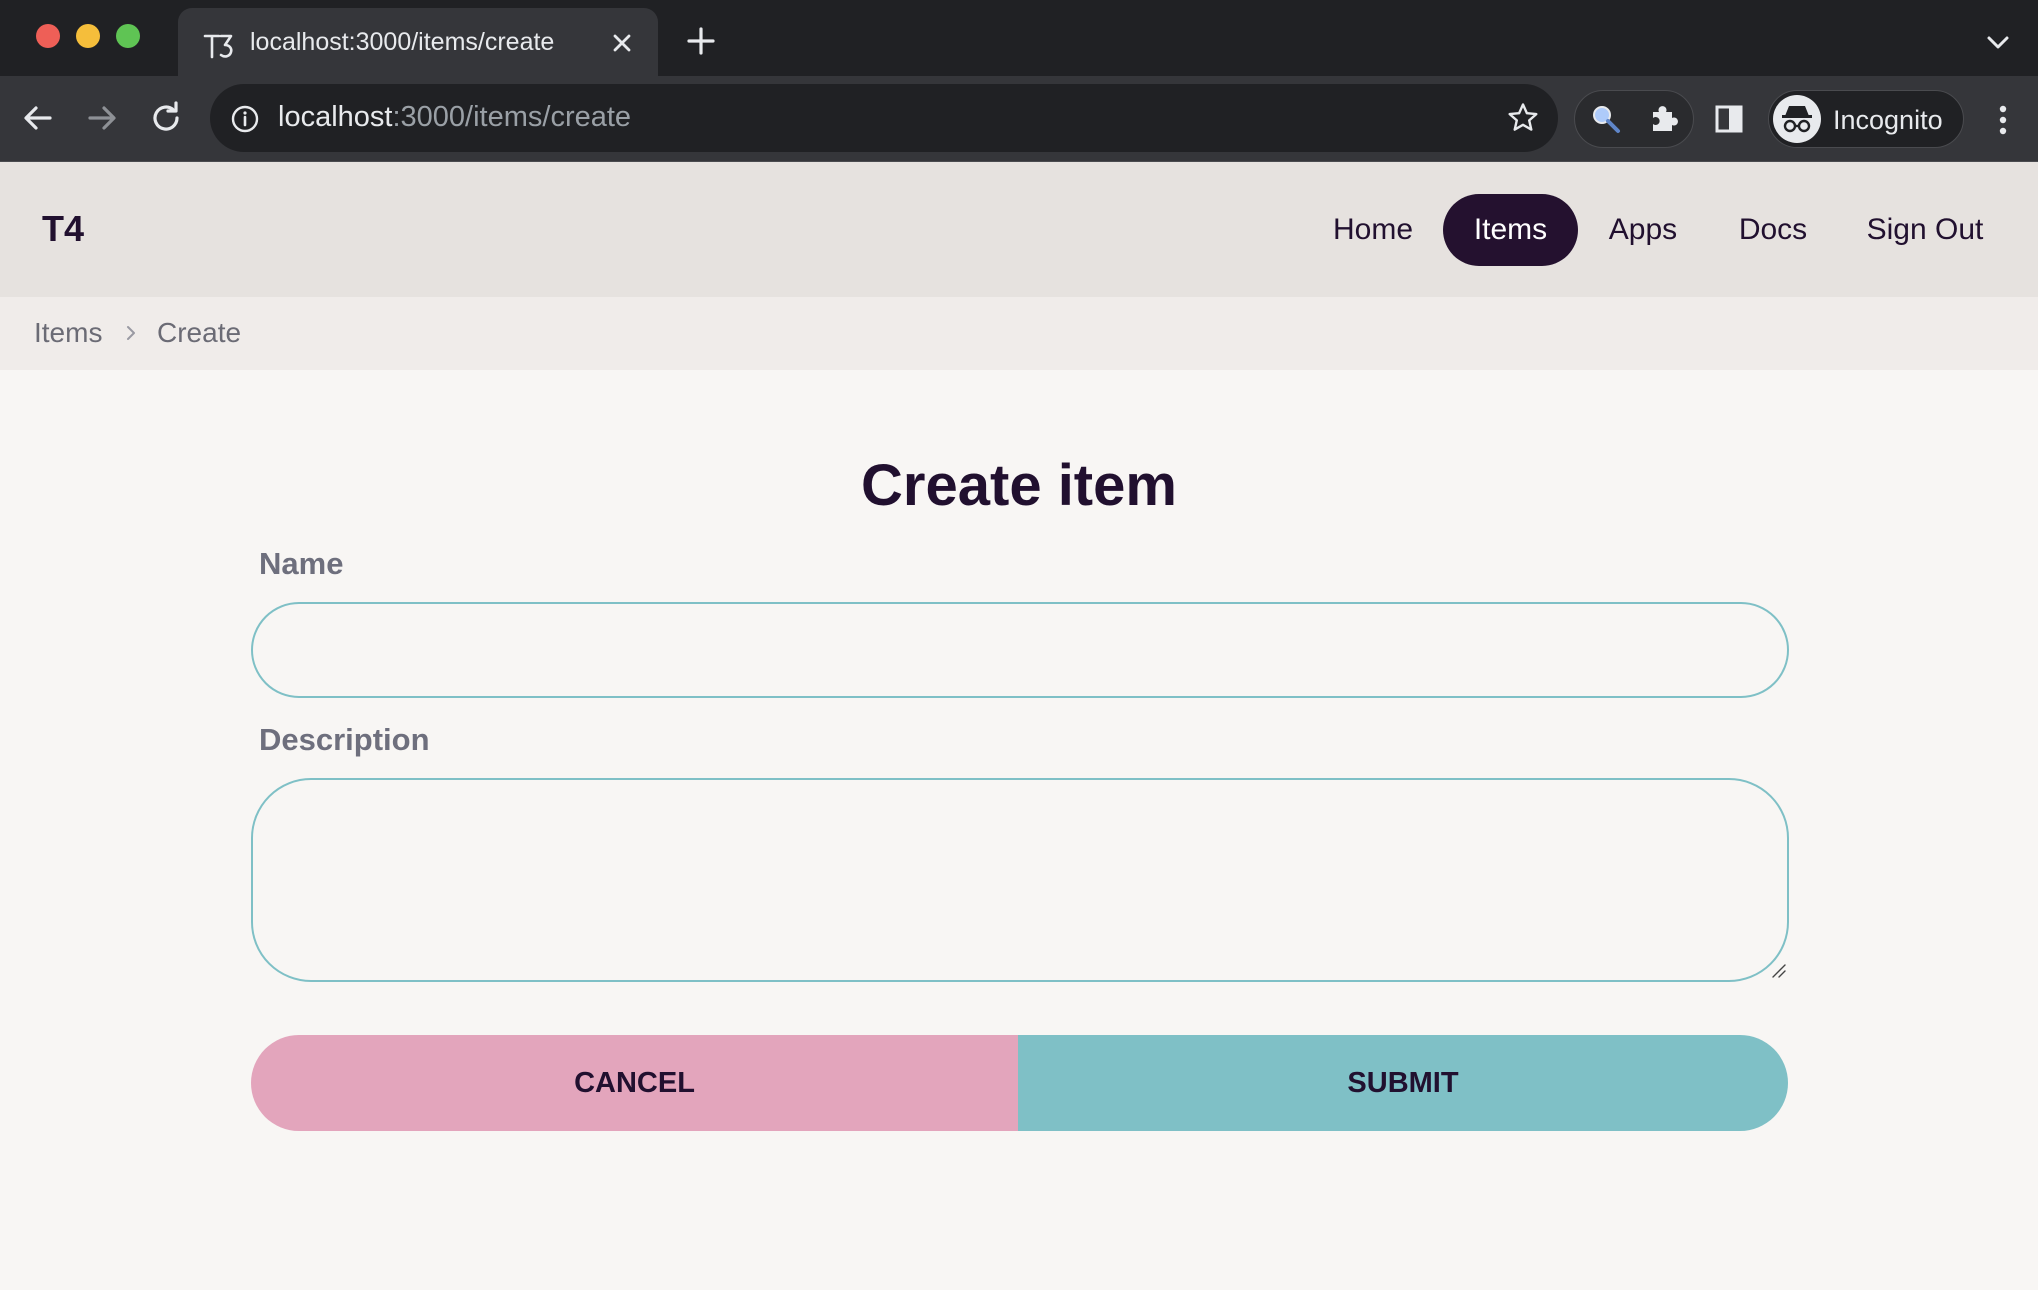  I want to click on minimize-window-button, so click(88, 36).